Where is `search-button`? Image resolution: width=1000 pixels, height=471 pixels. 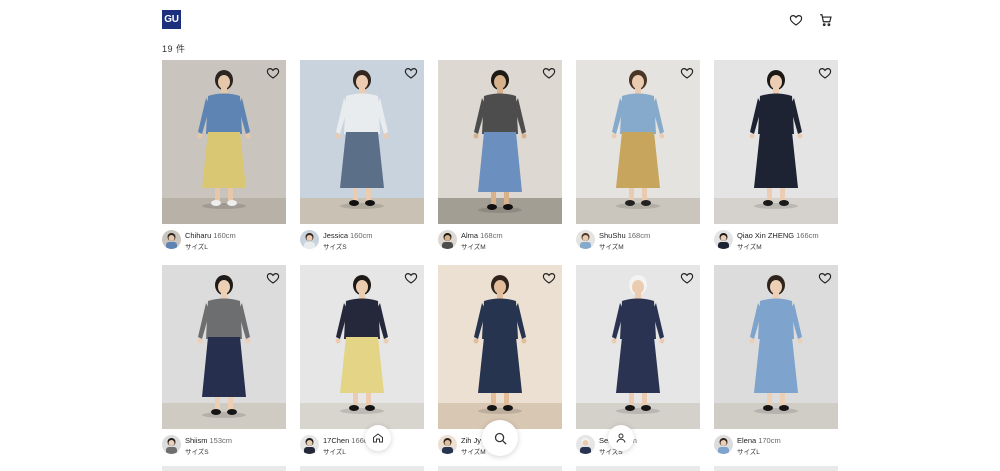
search-button is located at coordinates (500, 438).